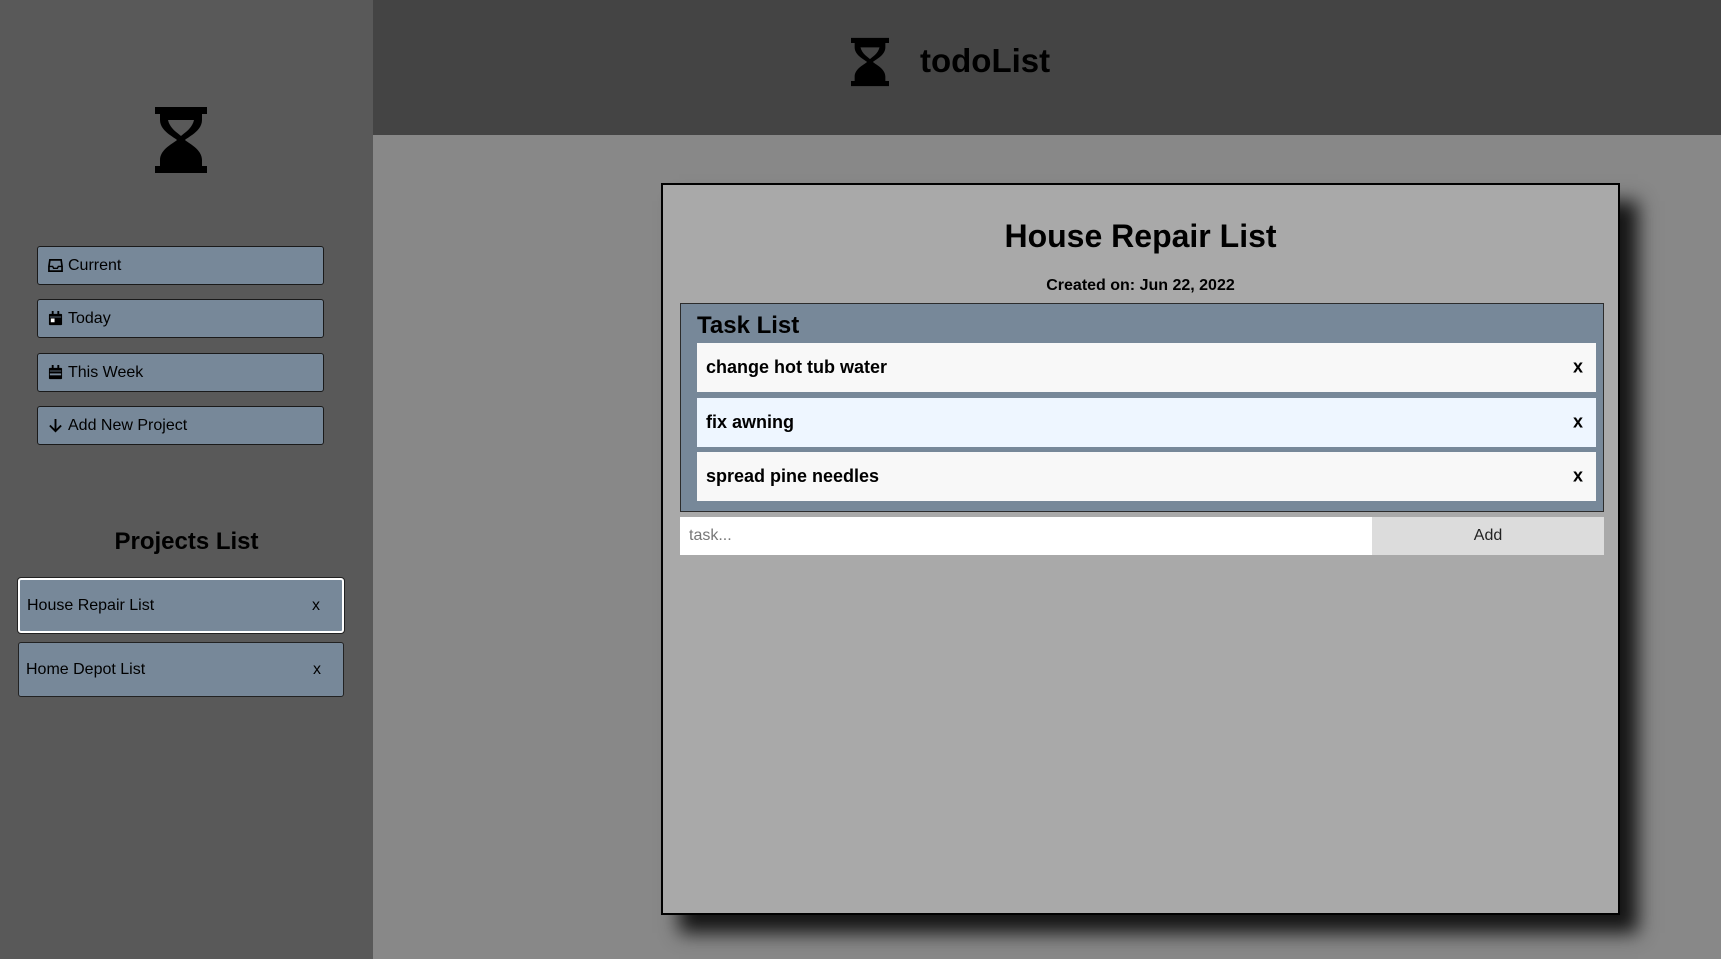  What do you see at coordinates (55, 318) in the screenshot?
I see `calendar-day-icon` at bounding box center [55, 318].